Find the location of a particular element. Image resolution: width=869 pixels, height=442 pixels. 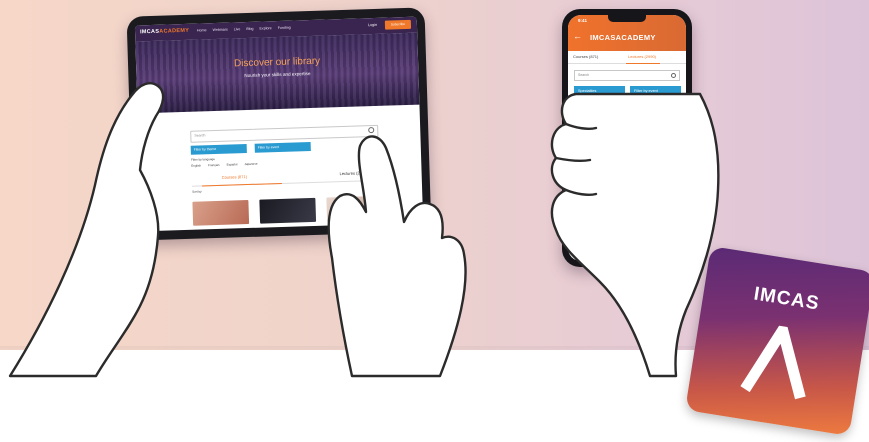

left-hand is located at coordinates (86, 230).